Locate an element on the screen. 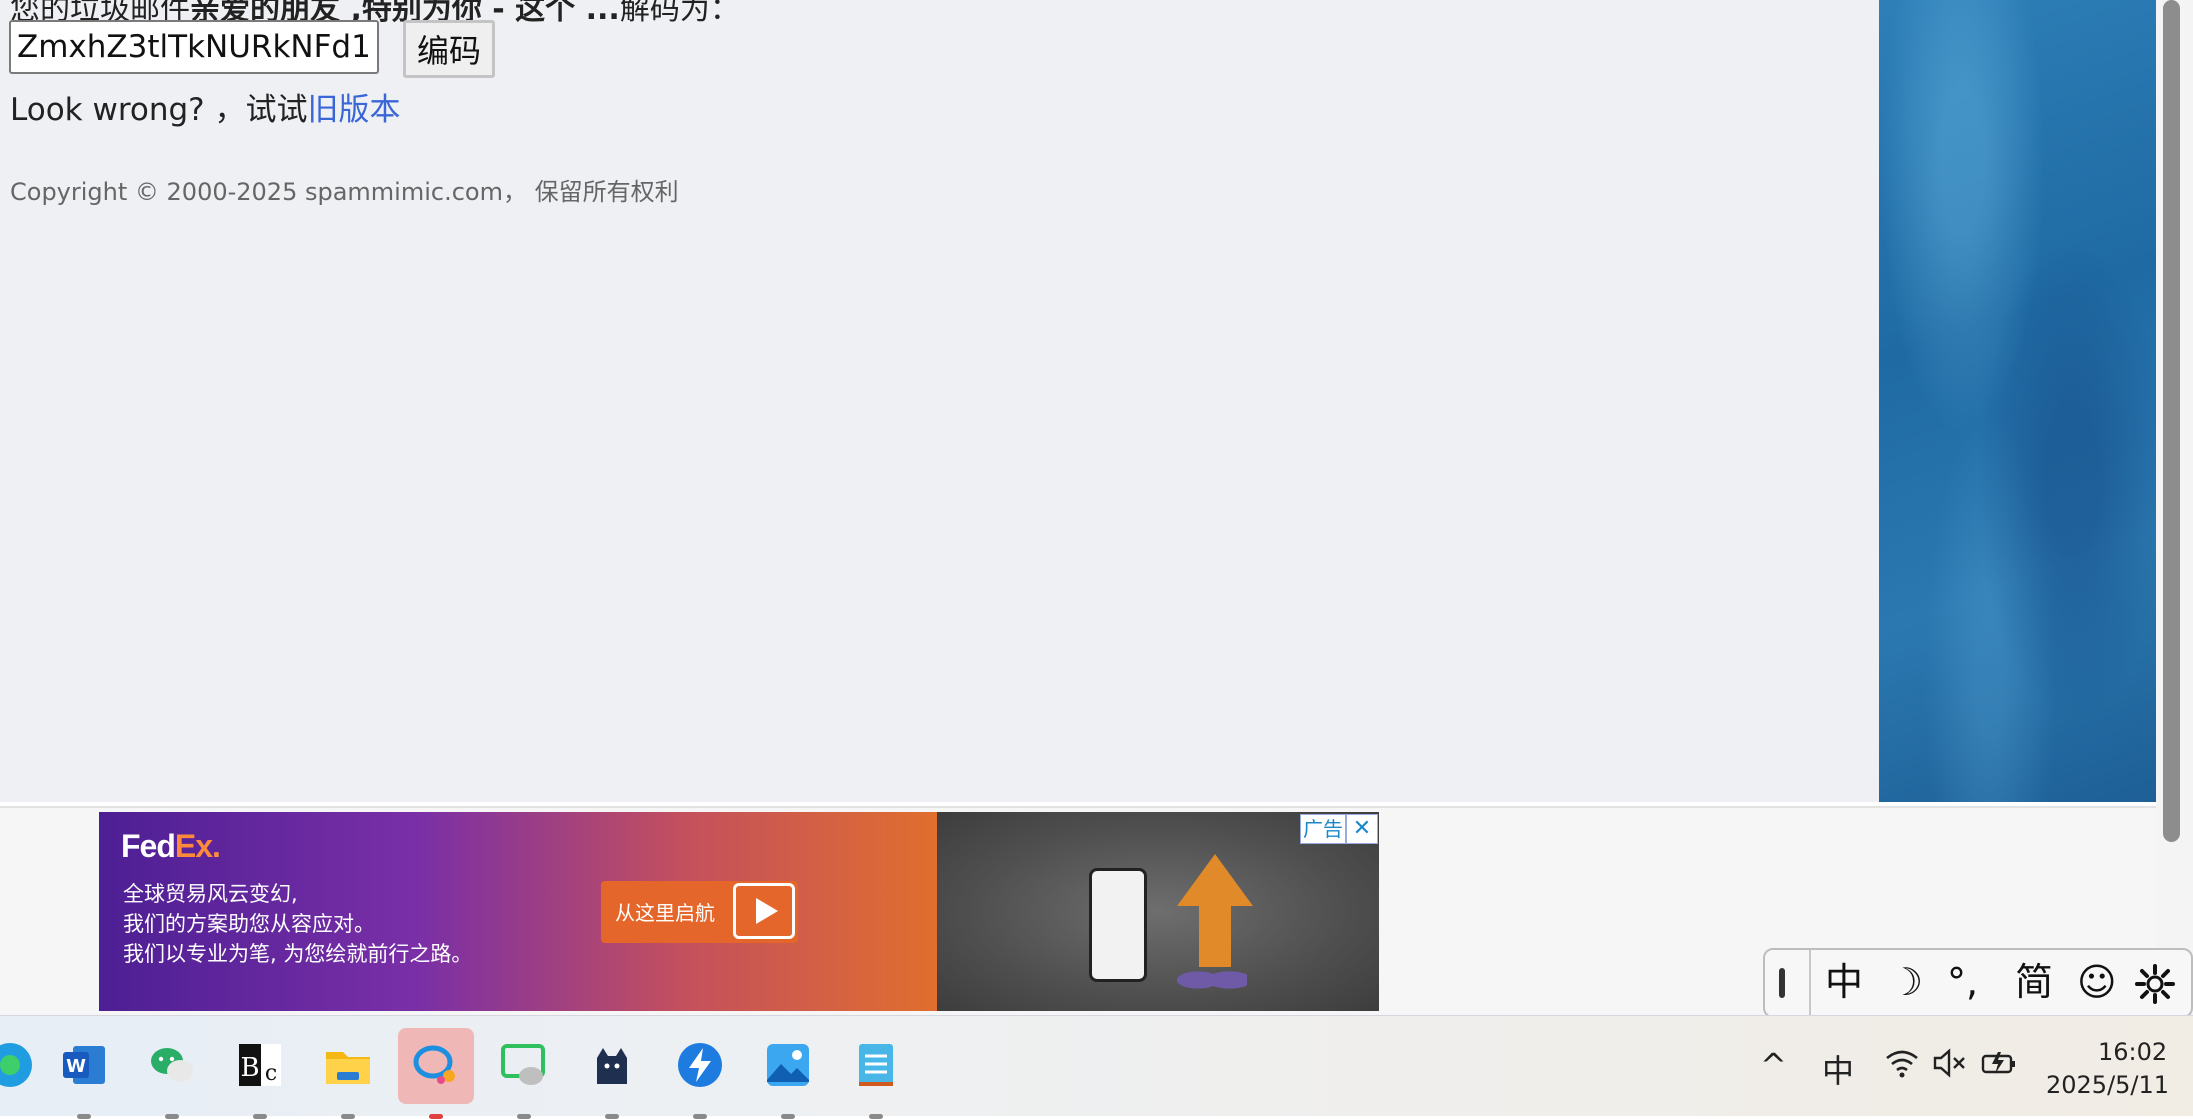 Image resolution: width=2193 pixels, height=1119 pixels. ime-mode-toggle: 中 is located at coordinates (1844, 982).